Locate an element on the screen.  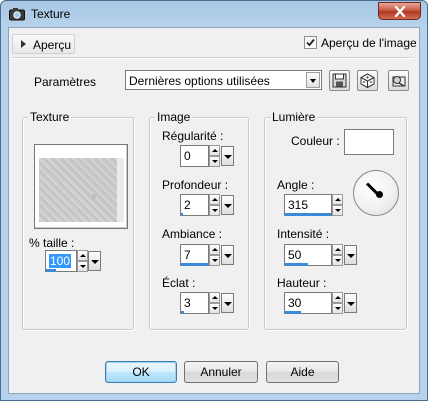
size-stepper is located at coordinates (82, 261).